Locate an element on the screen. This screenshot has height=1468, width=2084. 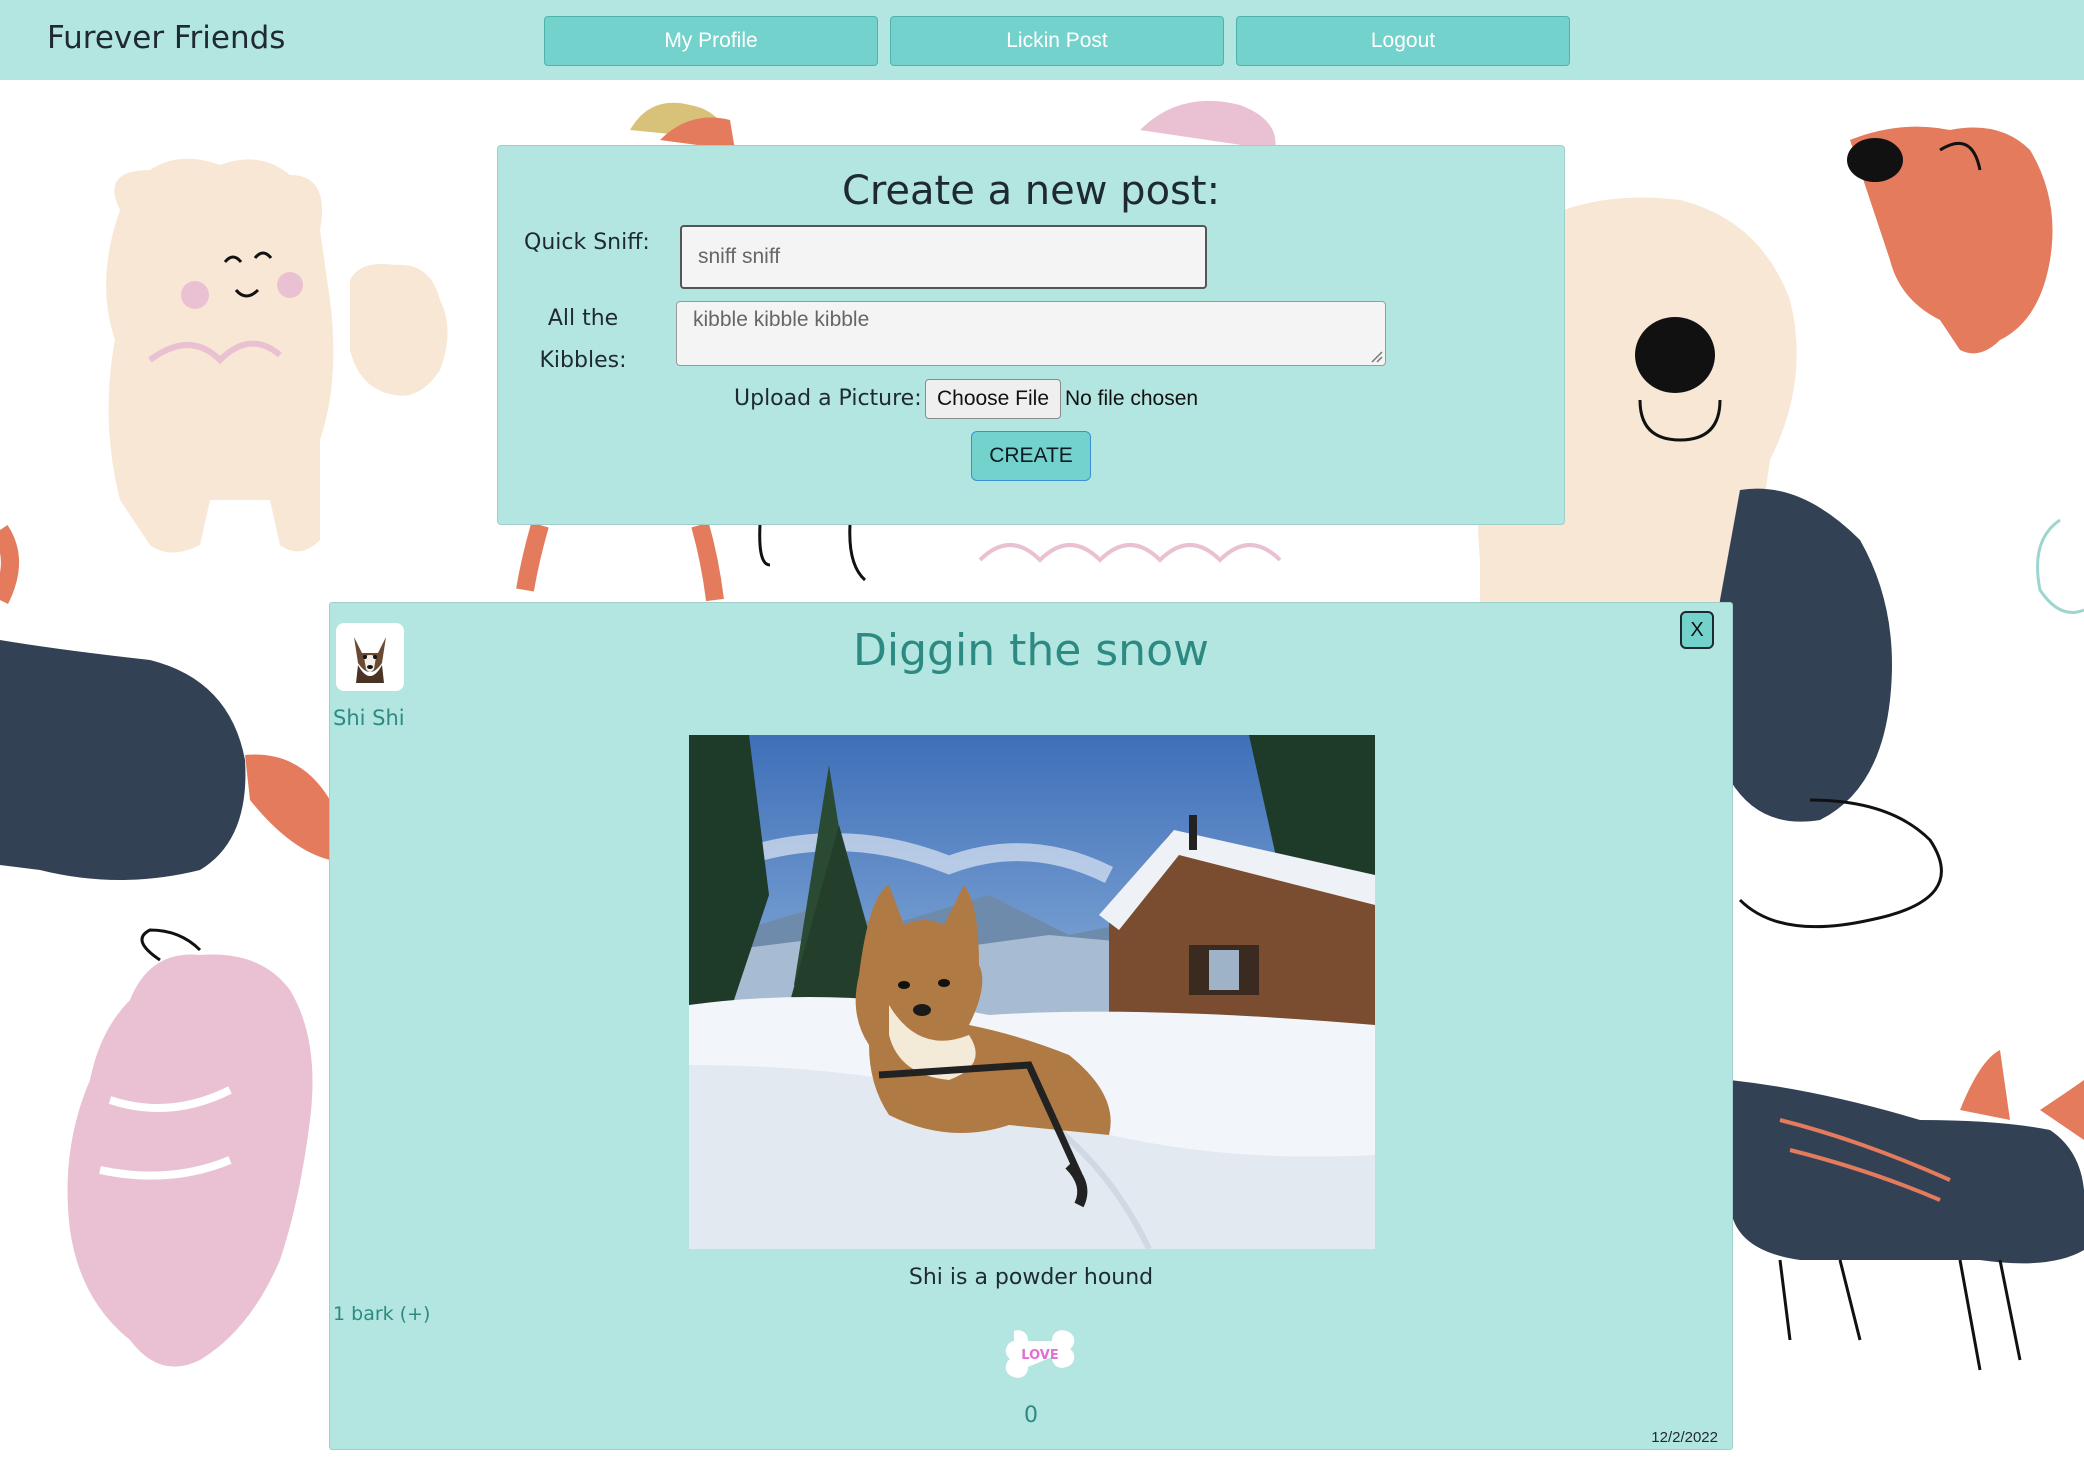
brand-title: Furever Friends is located at coordinates (166, 38).